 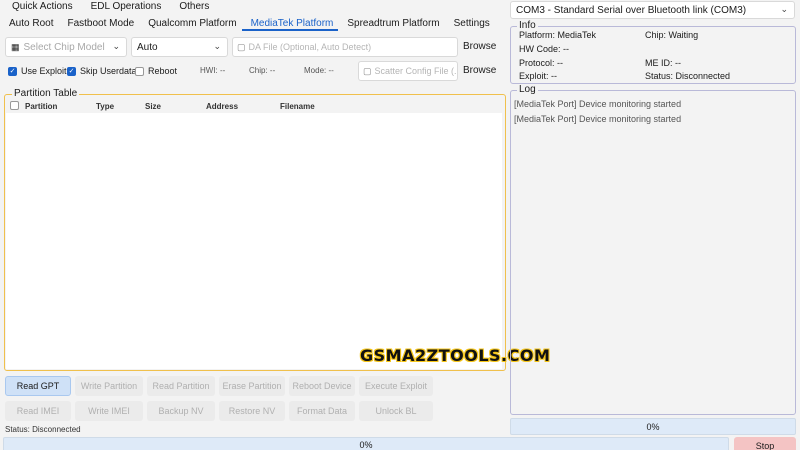 What do you see at coordinates (558, 35) in the screenshot?
I see `info-platform: Platform: MediaTek` at bounding box center [558, 35].